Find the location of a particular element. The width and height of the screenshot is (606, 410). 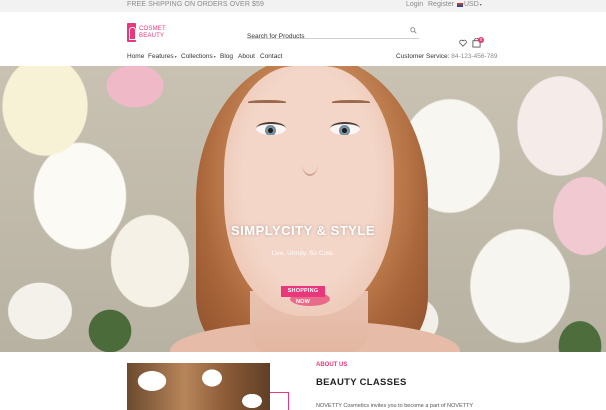

nav-item-home: Home is located at coordinates (135, 56).